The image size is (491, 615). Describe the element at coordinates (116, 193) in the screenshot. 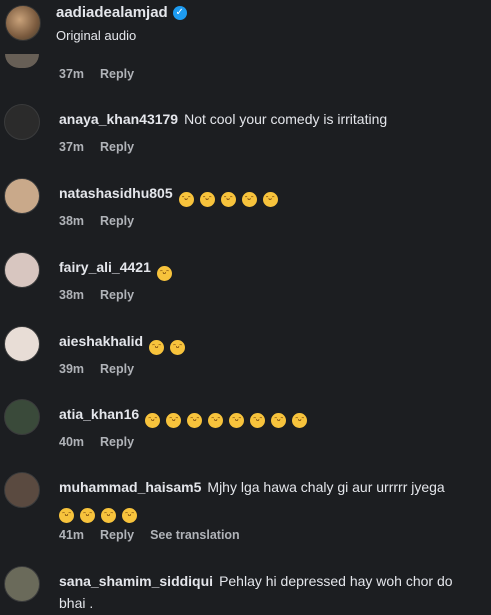

I see `commenter-username: natashasidhu805` at that location.